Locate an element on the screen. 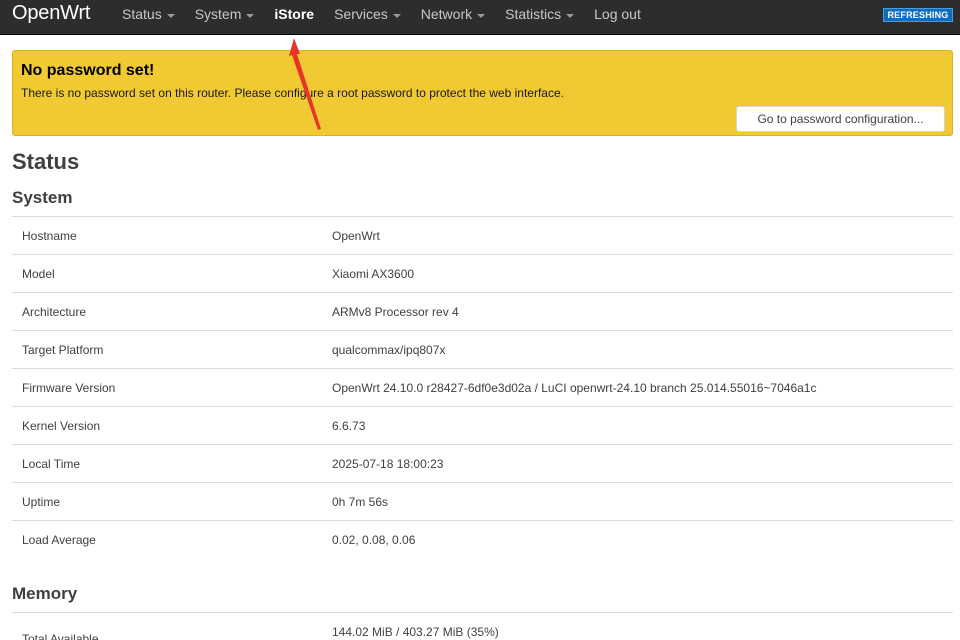  menu-statistics: Statistics is located at coordinates (539, 14).